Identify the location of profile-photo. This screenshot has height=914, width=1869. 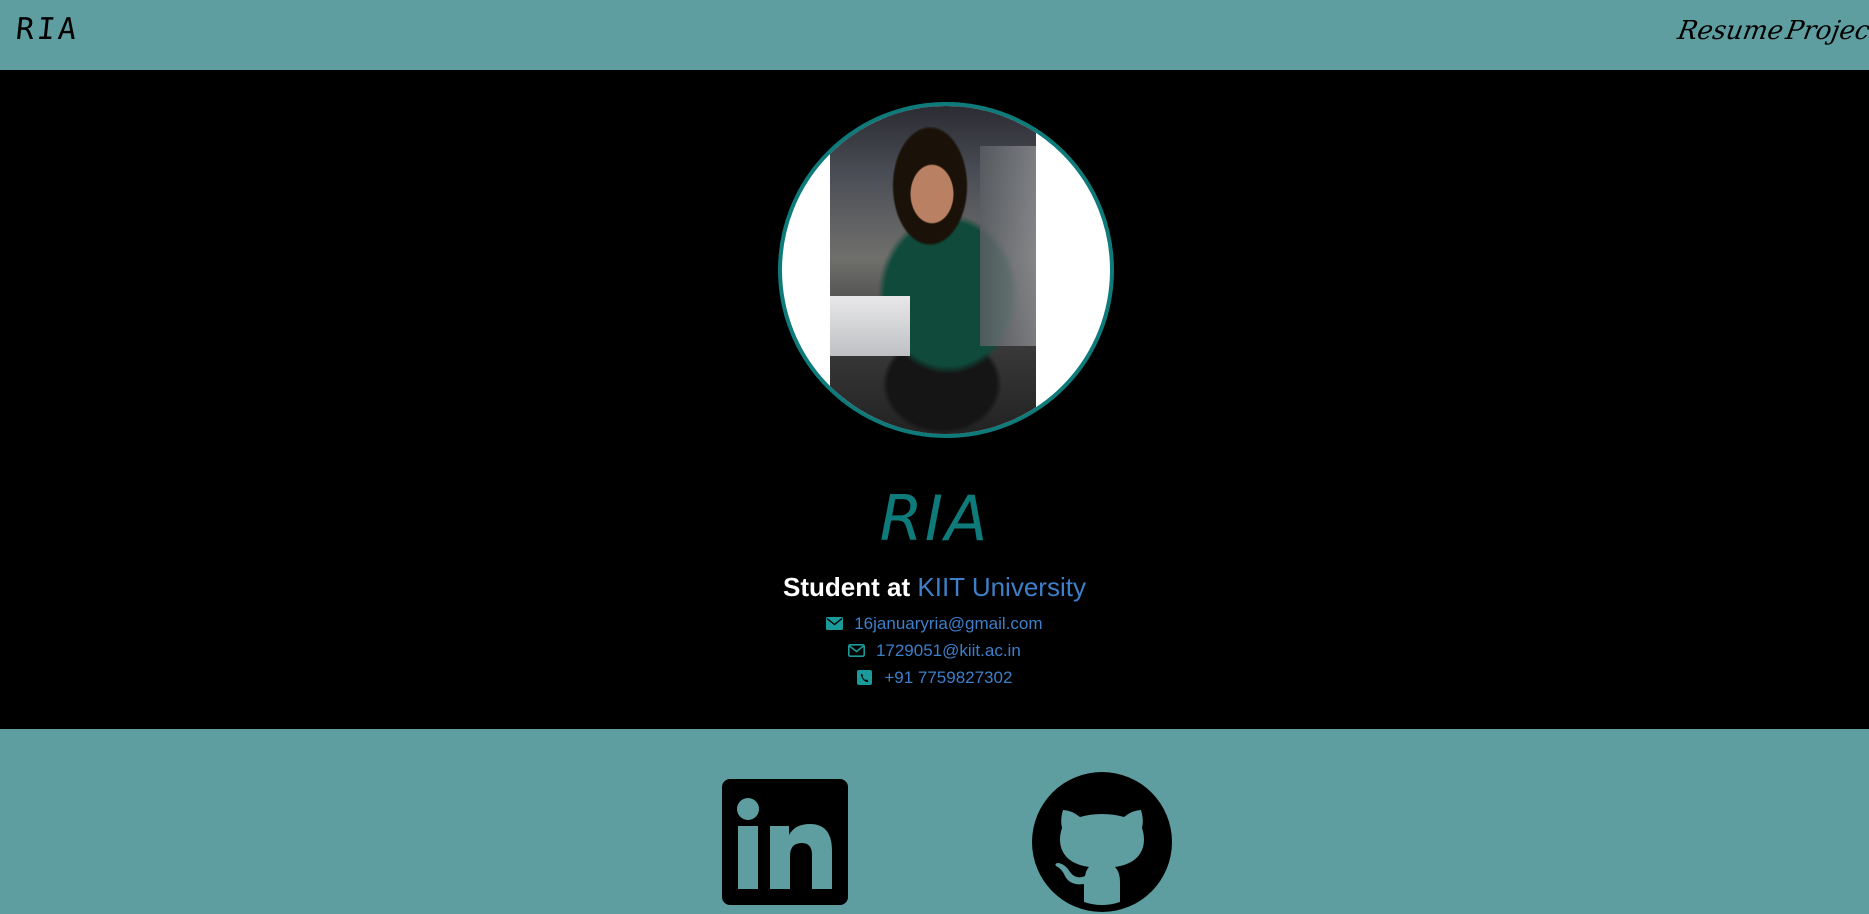
(946, 270).